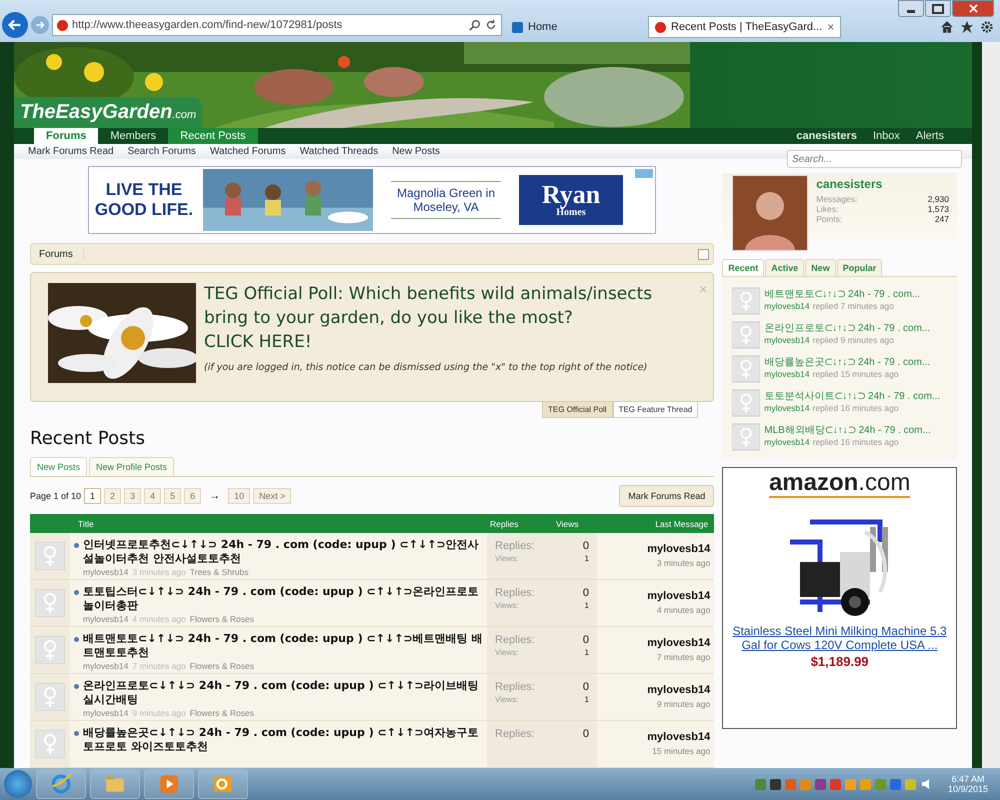 The image size is (1000, 800). I want to click on thread-title: 토토팁스터⊂↓↑↓⊃ 24h - 79 . com (code: upup ) ⊂↑↓↑⊃온라인프로토 놀이터총판, so click(283, 599).